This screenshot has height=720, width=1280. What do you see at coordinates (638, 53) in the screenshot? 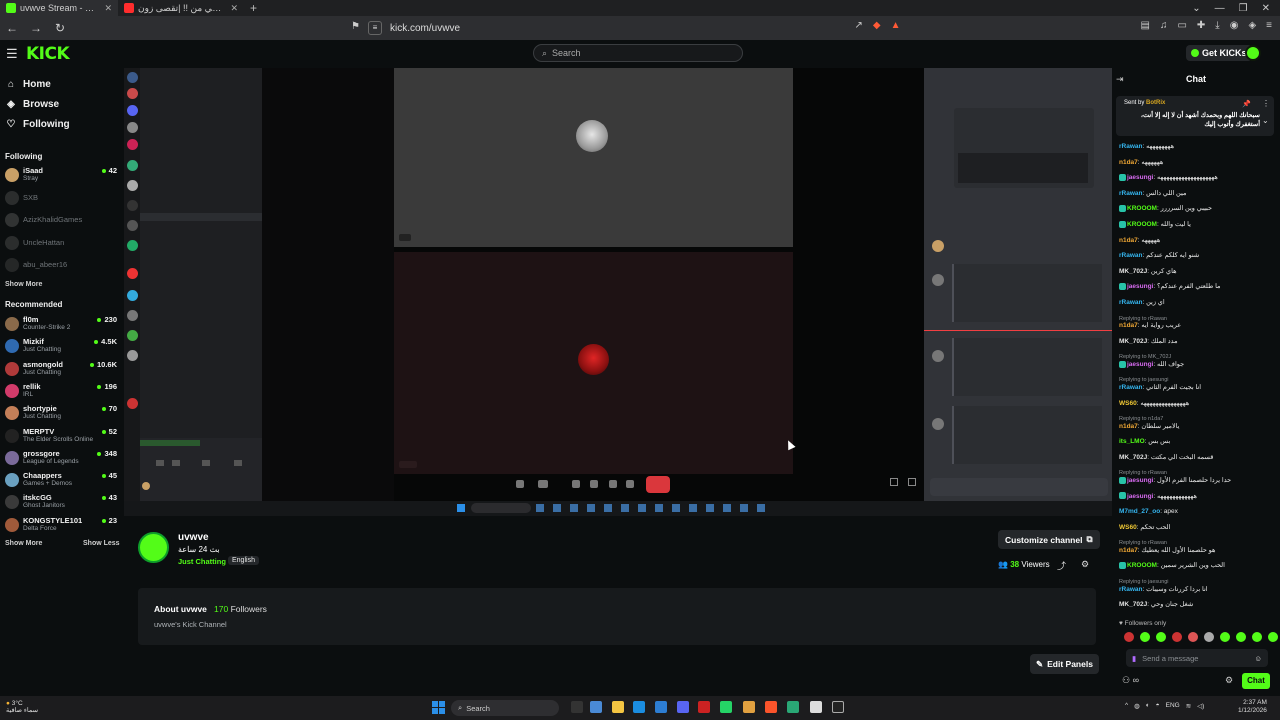
I see `search-input: ⌕ Search` at bounding box center [638, 53].